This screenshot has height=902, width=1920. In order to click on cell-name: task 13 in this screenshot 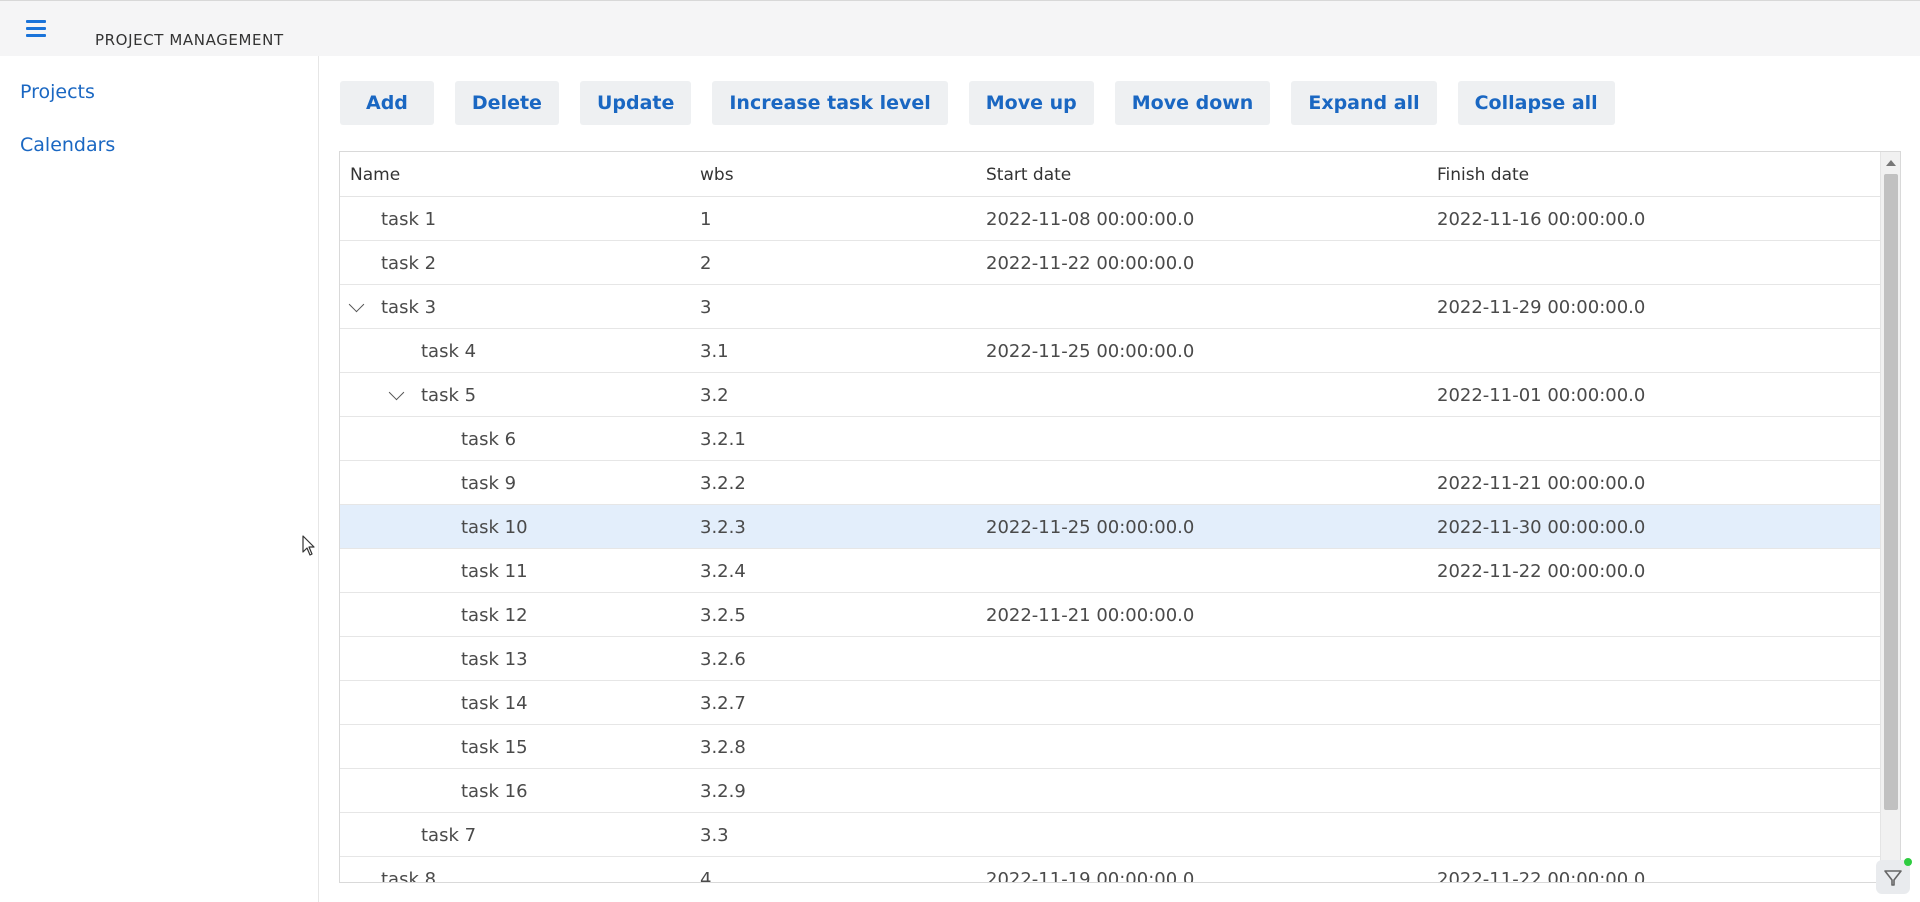, I will do `click(494, 659)`.